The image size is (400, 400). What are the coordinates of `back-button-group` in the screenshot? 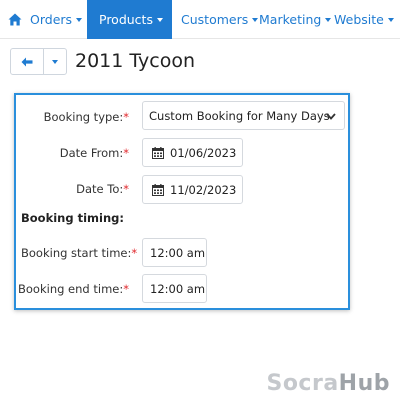 It's located at (38, 61).